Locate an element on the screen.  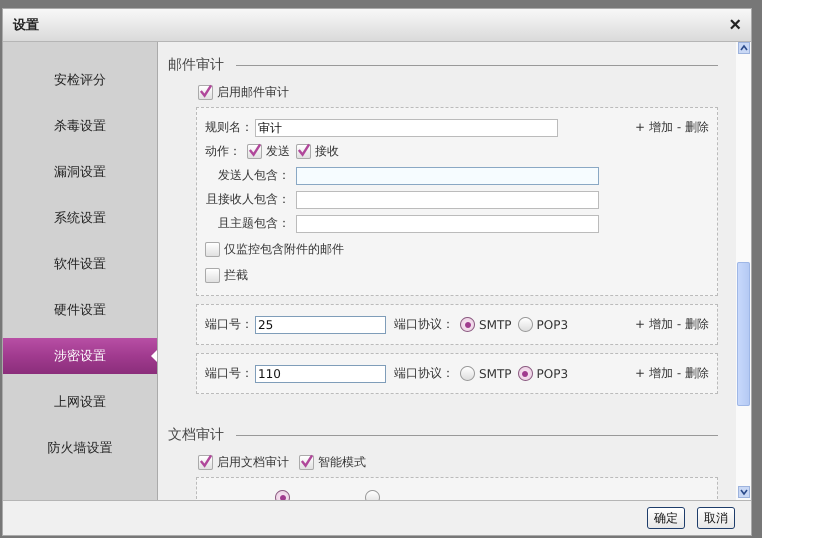
sidebar-item: 软件设置 is located at coordinates (80, 264).